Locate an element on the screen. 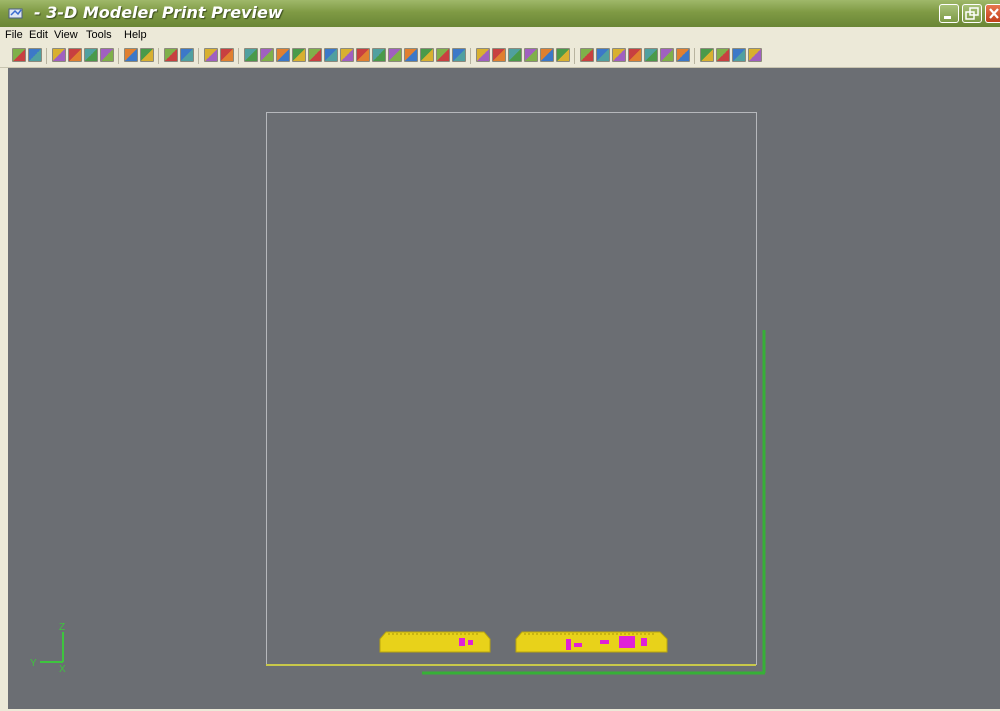  tool-a-icon is located at coordinates (587, 55).